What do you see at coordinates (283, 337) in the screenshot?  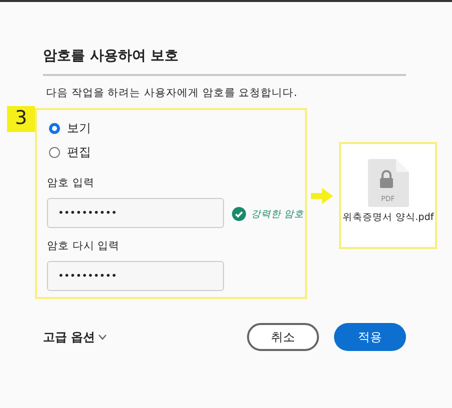 I see `cancel-button: 취소` at bounding box center [283, 337].